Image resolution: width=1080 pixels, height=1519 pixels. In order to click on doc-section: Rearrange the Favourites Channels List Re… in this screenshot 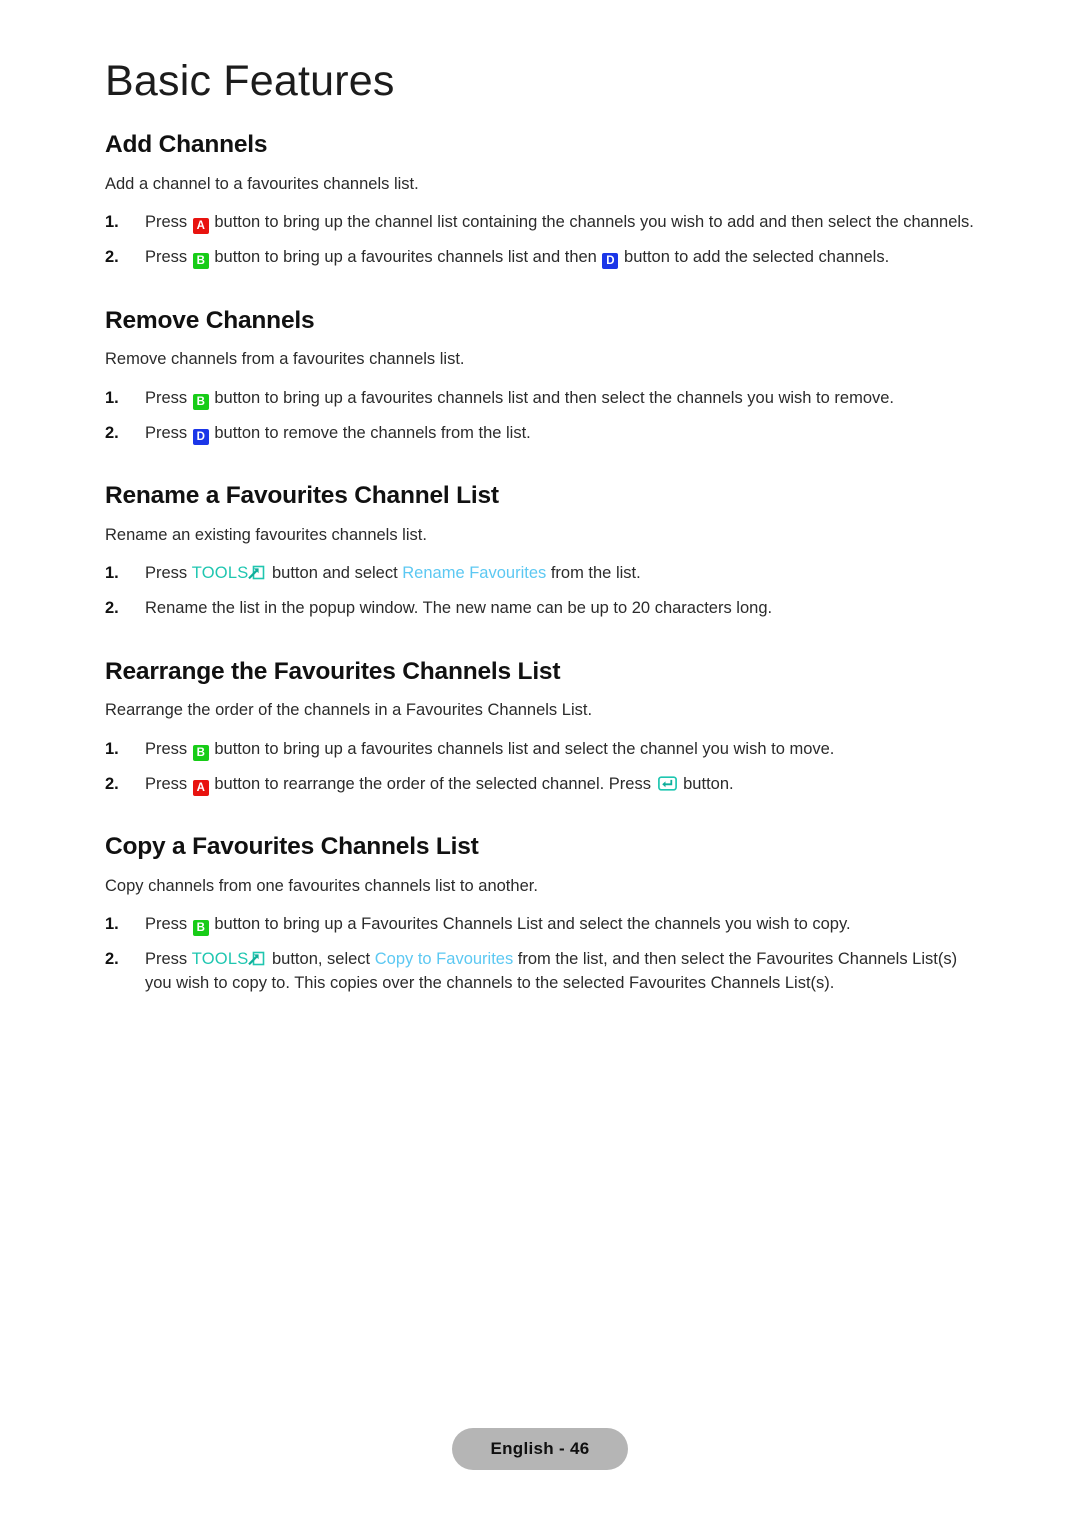, I will do `click(545, 727)`.